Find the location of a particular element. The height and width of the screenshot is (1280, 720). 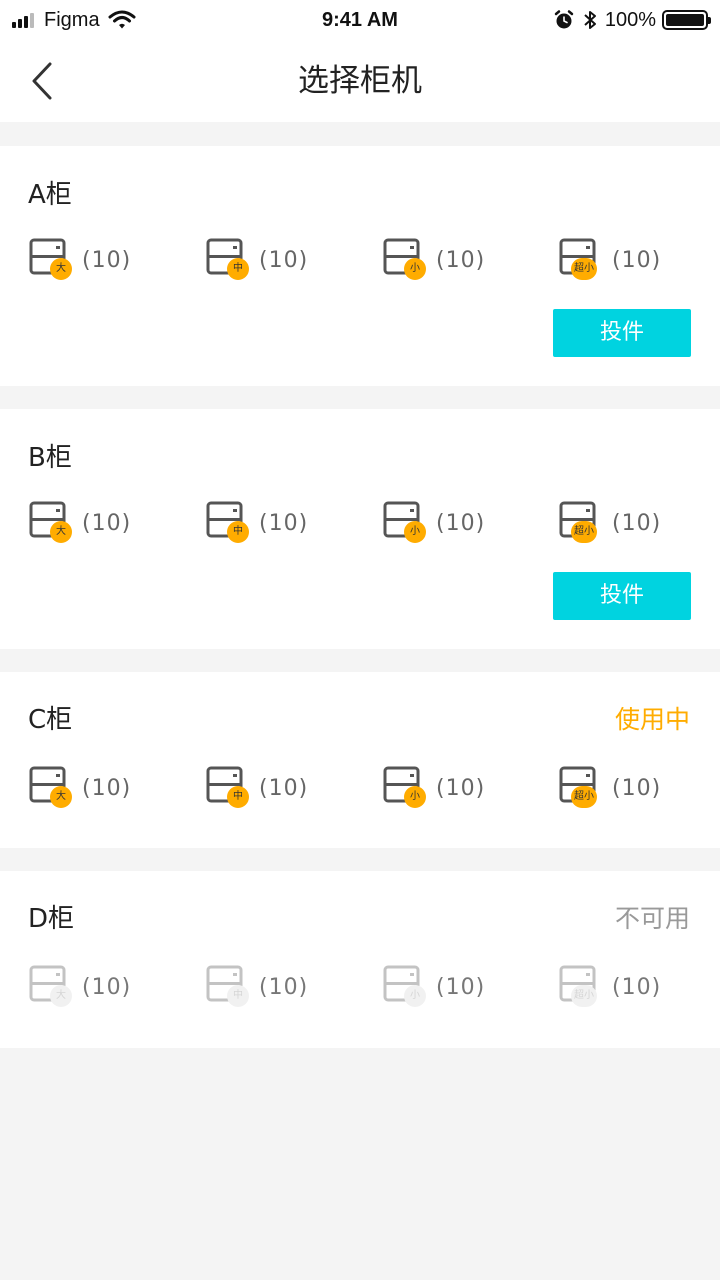

locker-name: C柜 is located at coordinates (50, 720).